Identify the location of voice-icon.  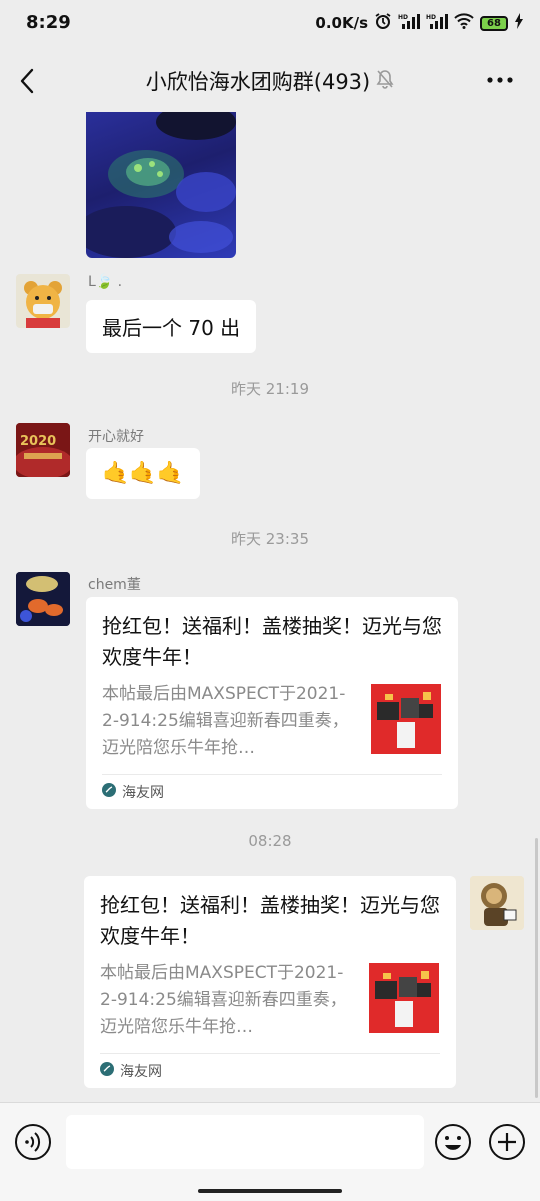
(33, 1142).